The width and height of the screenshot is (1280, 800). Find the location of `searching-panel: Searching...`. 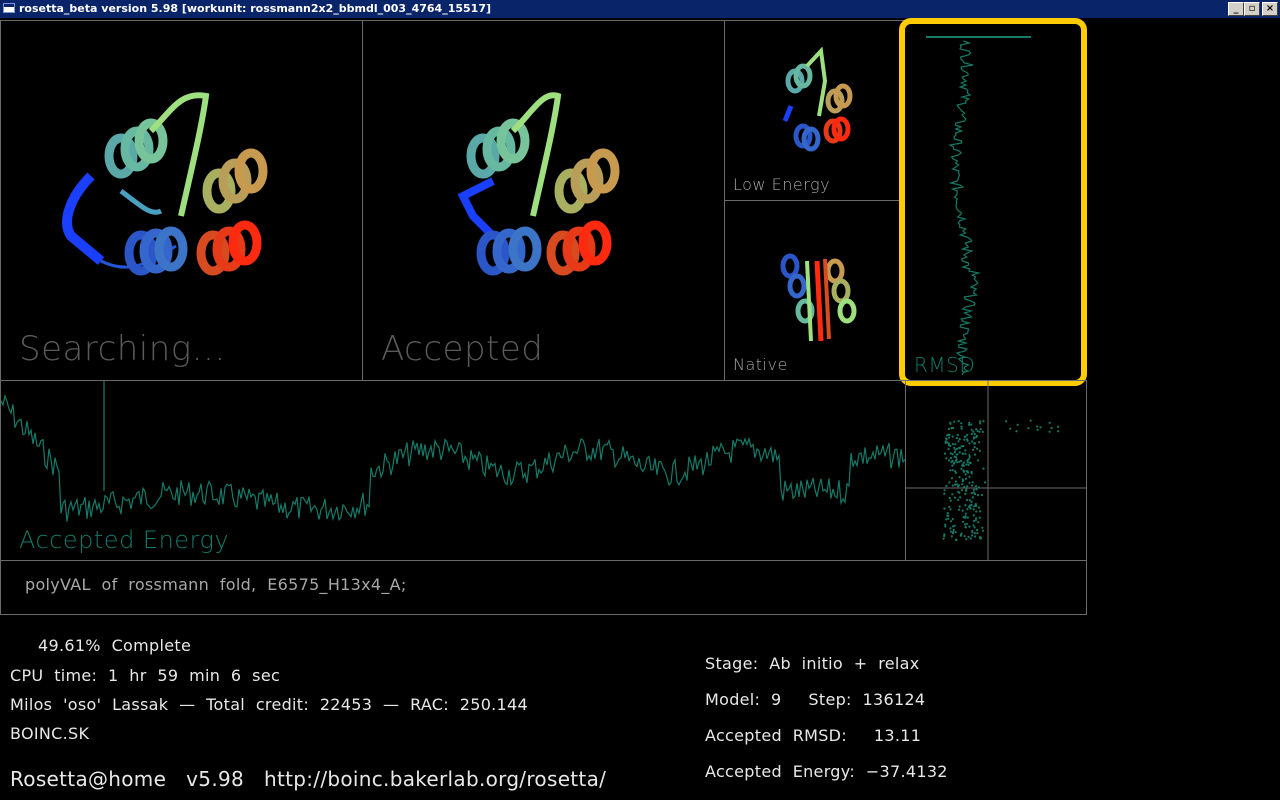

searching-panel: Searching... is located at coordinates (181, 200).